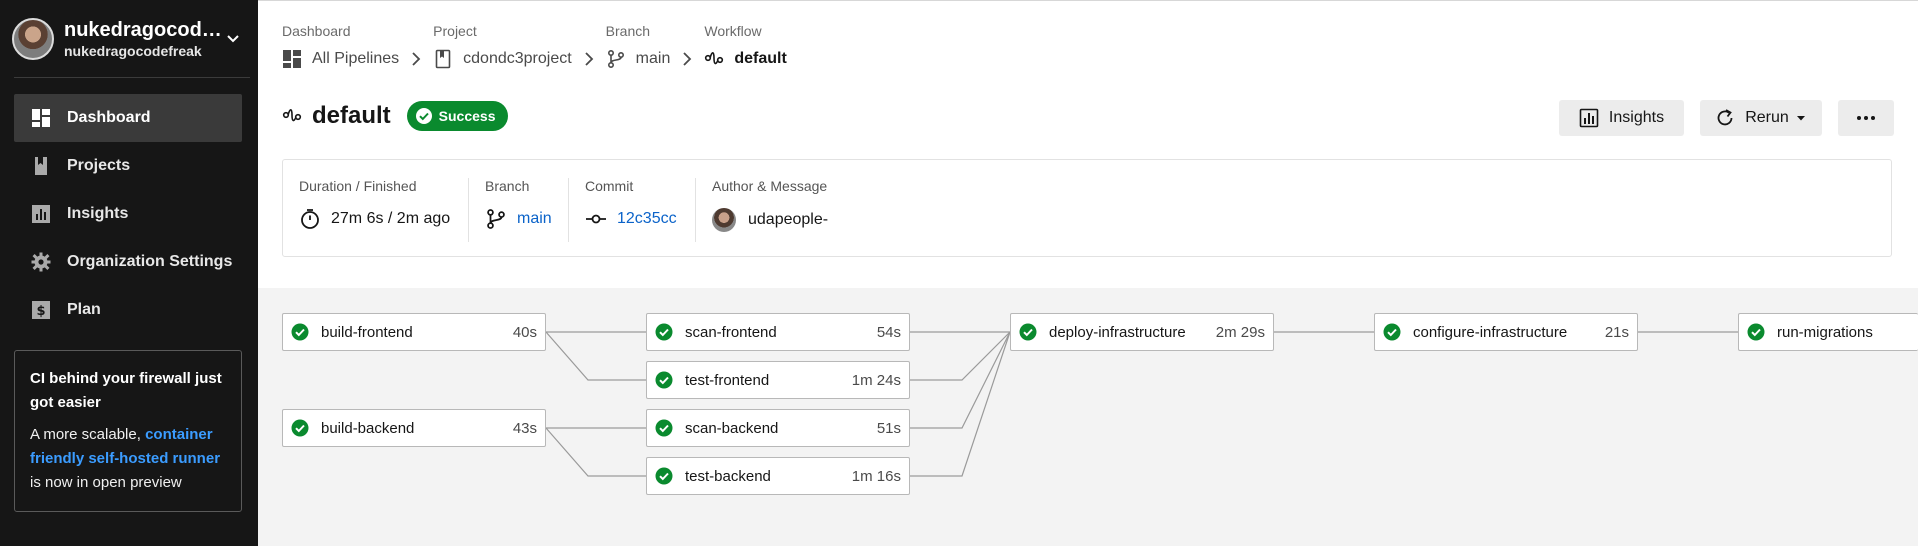 Image resolution: width=1918 pixels, height=546 pixels. I want to click on plan-icon: $, so click(41, 310).